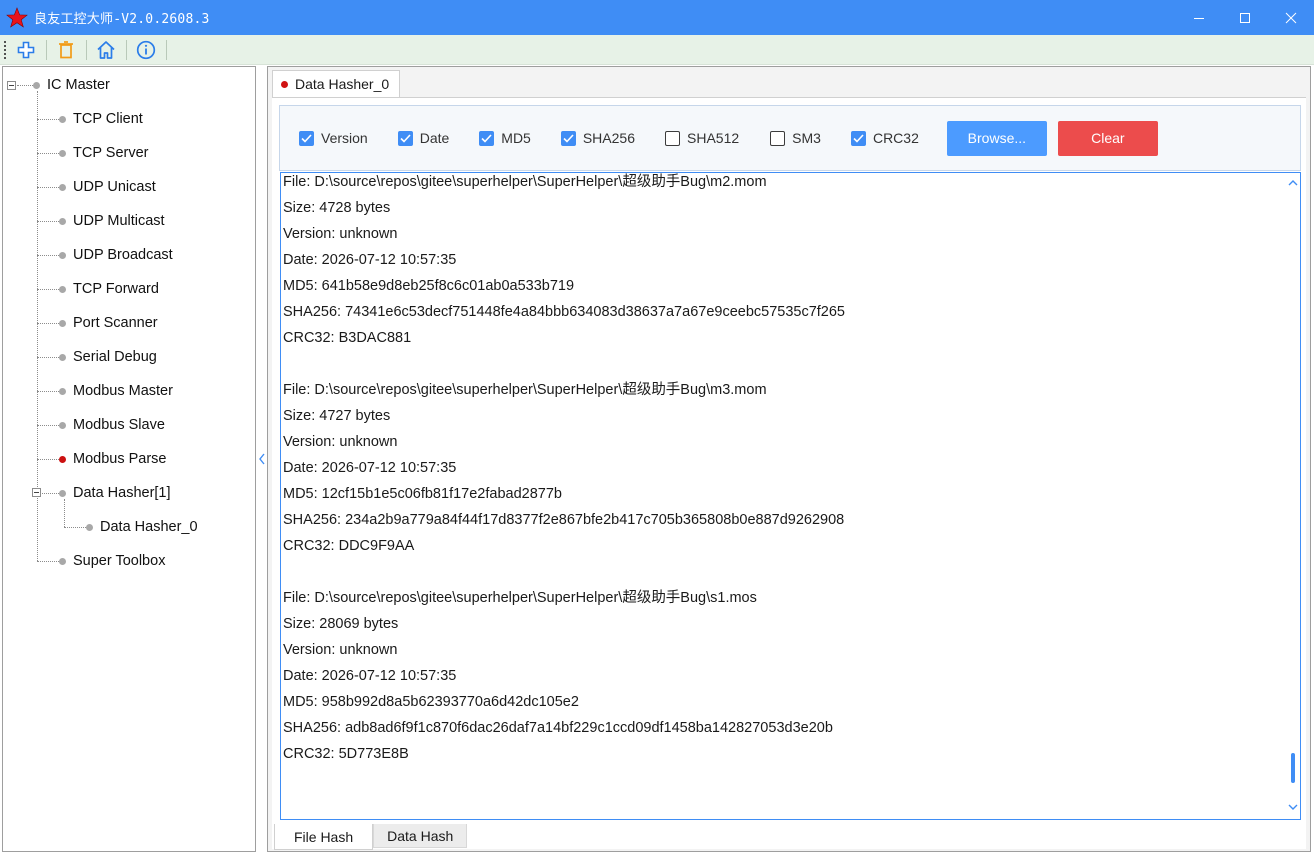 This screenshot has width=1314, height=852. What do you see at coordinates (116, 255) in the screenshot?
I see `tree-item-udp-broadcast: UDP Broadcast` at bounding box center [116, 255].